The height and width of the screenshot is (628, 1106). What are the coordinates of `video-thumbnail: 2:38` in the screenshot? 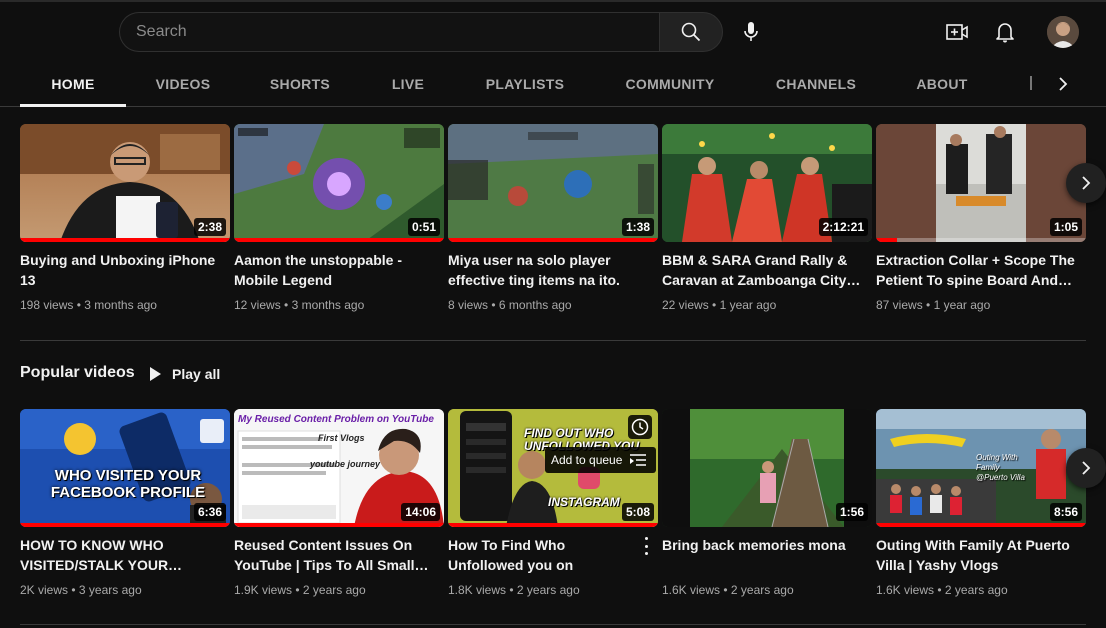 It's located at (125, 183).